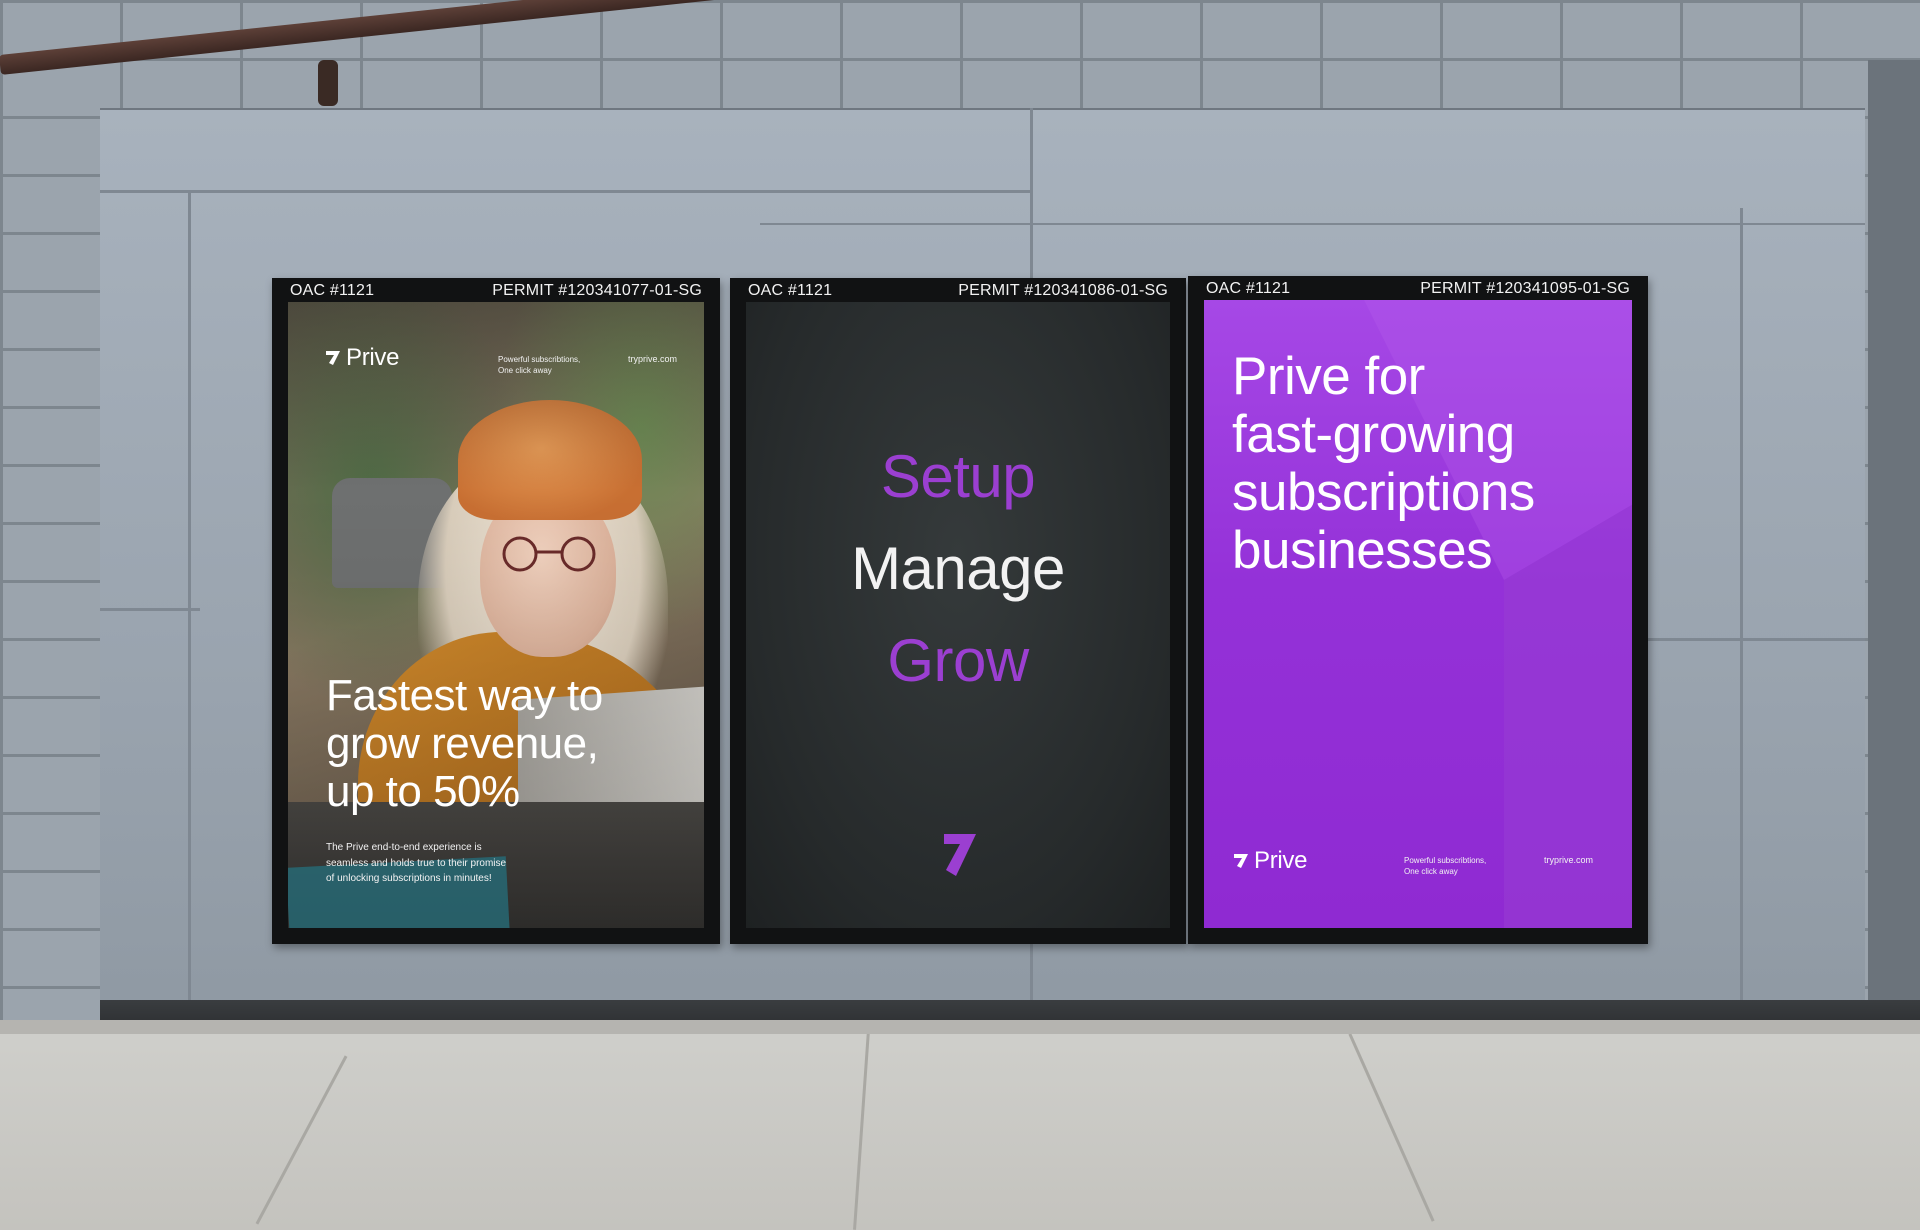  Describe the element at coordinates (960, 1027) in the screenshot. I see `curb` at that location.